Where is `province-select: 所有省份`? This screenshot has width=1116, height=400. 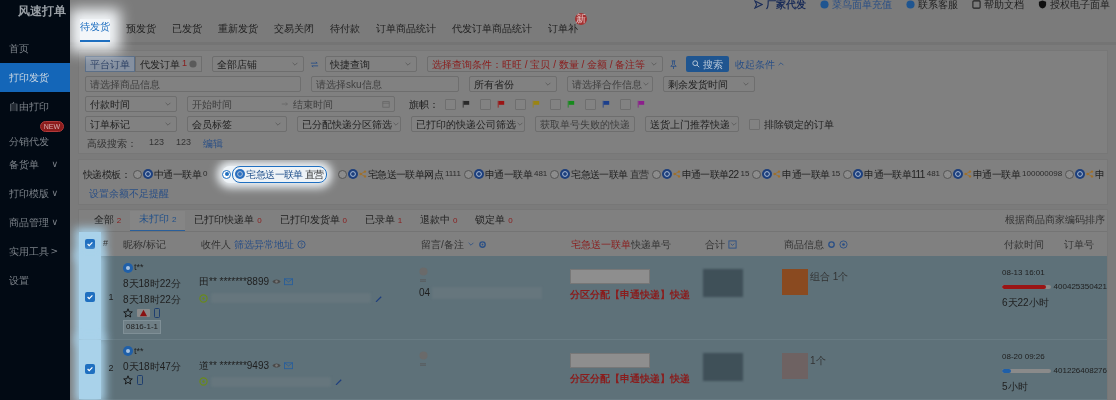 province-select: 所有省份 is located at coordinates (513, 84).